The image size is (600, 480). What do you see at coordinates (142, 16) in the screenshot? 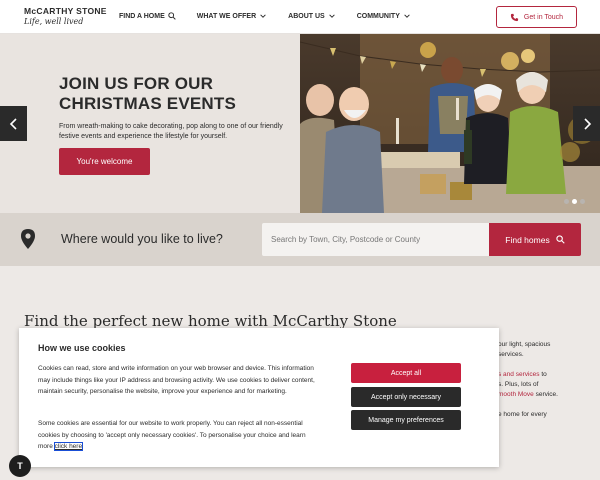
I see `nav-label: FIND A HOME` at bounding box center [142, 16].